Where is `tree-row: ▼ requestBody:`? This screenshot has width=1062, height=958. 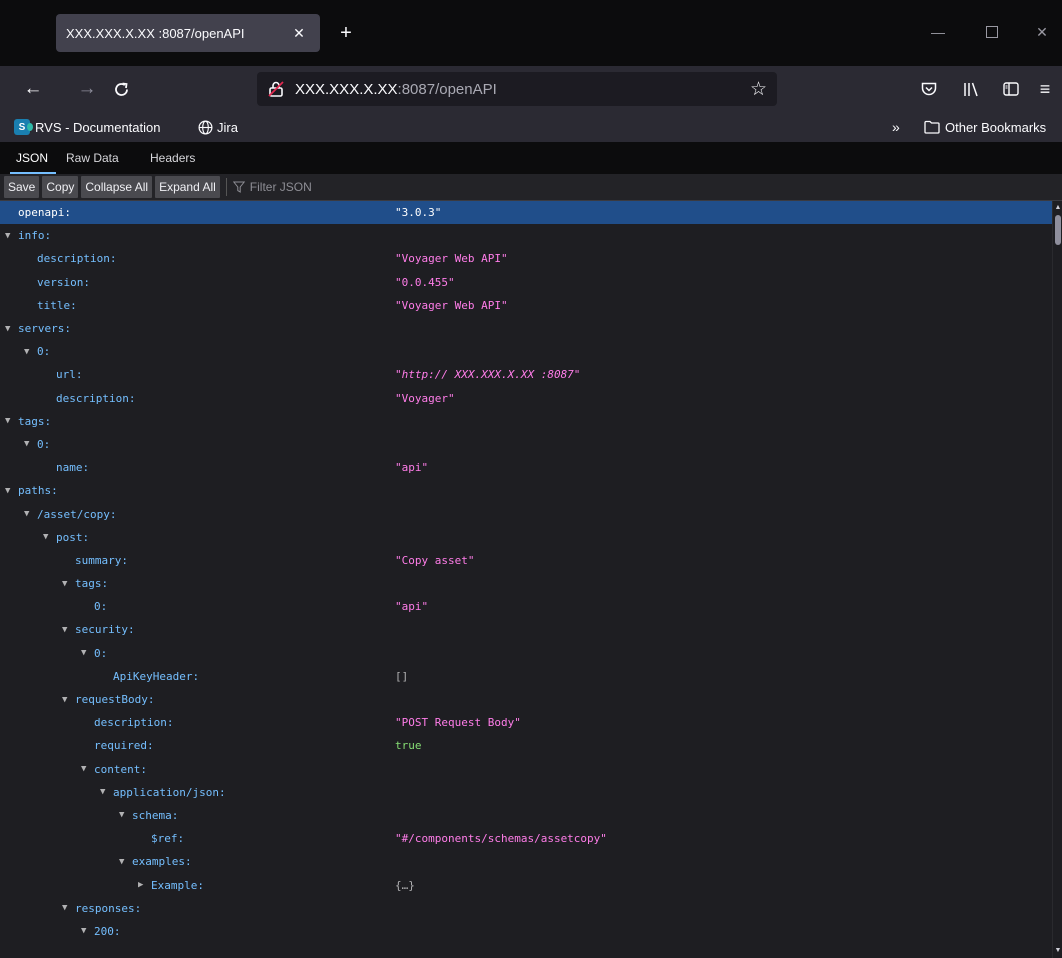 tree-row: ▼ requestBody: is located at coordinates (526, 699).